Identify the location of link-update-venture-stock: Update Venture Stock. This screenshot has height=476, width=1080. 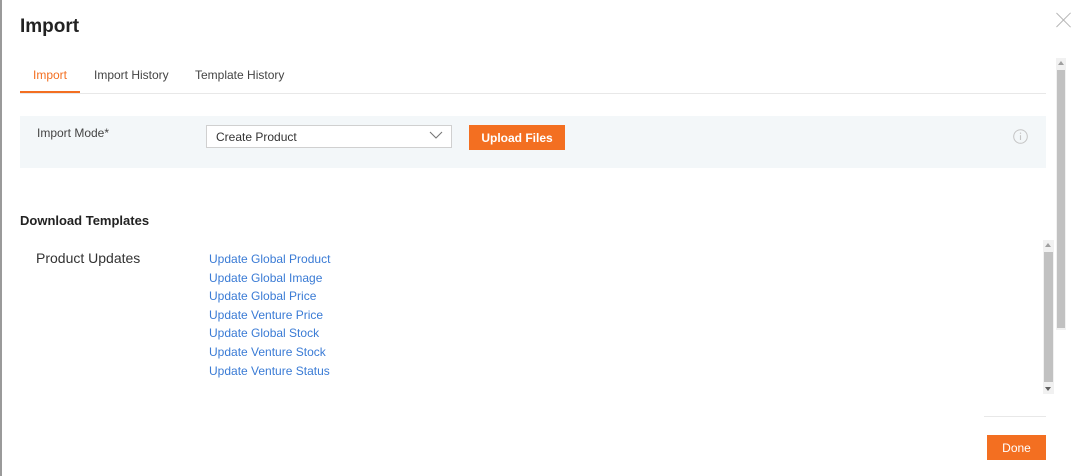
(267, 352).